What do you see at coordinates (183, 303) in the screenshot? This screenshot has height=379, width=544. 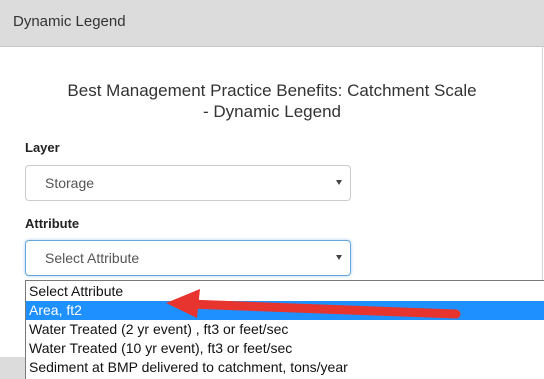 I see `annotation-arrow-head` at bounding box center [183, 303].